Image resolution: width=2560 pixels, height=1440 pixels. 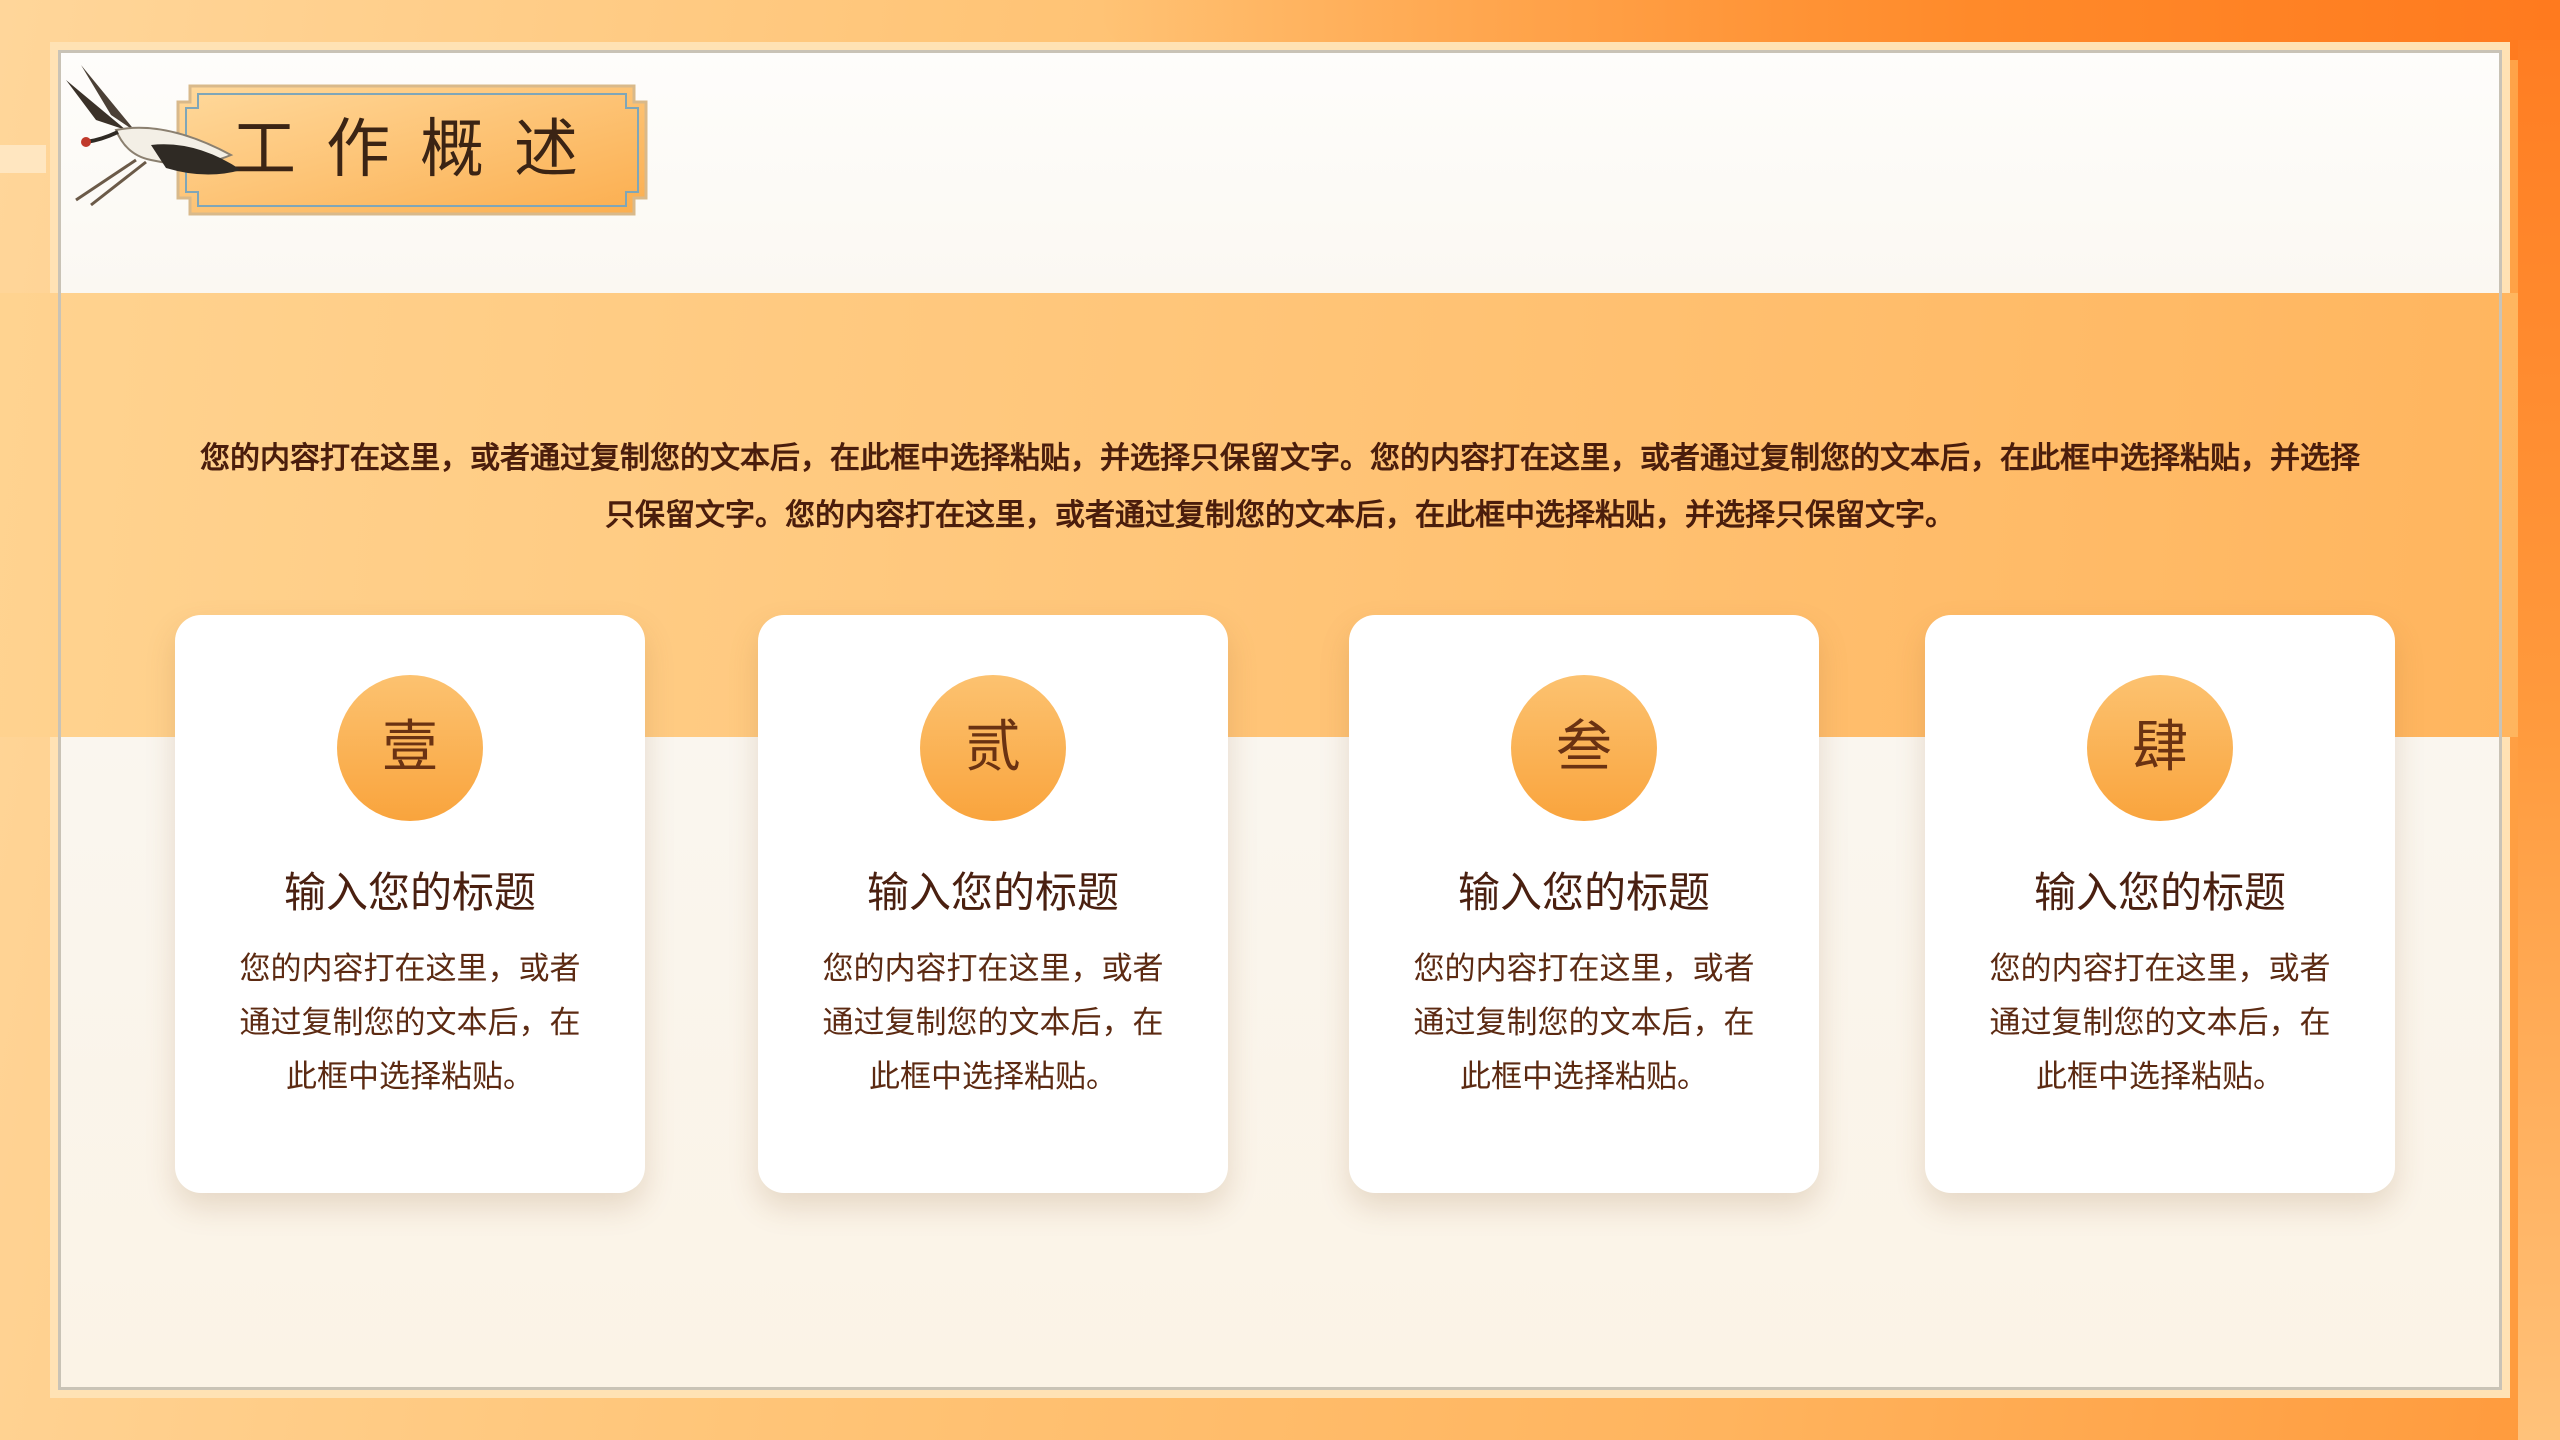 I want to click on feature-card-4: 肆 输入您的标题 您的内容打在这里，或者通过复制您的文本后，在此框中选择粘贴。, so click(x=2160, y=904).